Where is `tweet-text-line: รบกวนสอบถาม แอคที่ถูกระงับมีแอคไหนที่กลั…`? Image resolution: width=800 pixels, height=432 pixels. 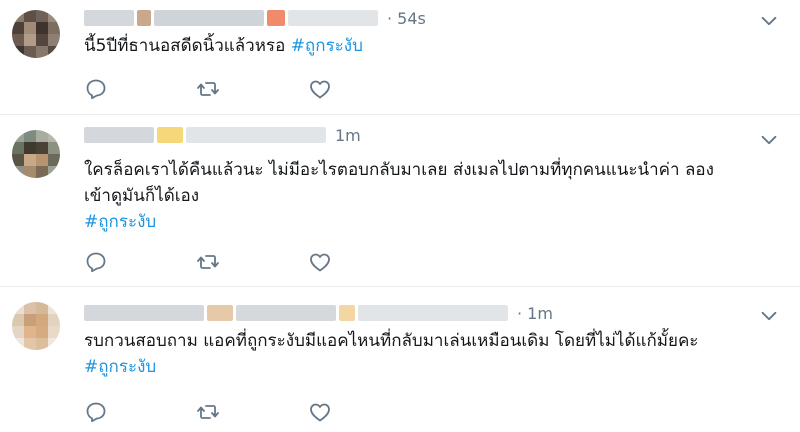
tweet-text-line: รบกวนสอบถาม แอคที่ถูกระงับมีแอคไหนที่กลั… is located at coordinates (391, 341).